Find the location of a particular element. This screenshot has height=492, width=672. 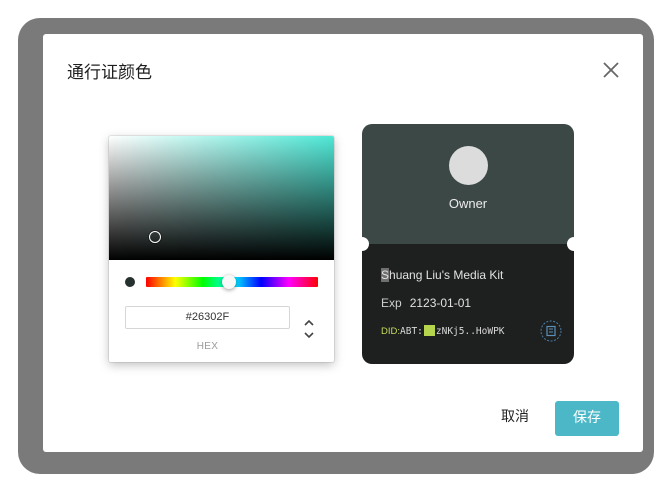

close-button is located at coordinates (611, 70).